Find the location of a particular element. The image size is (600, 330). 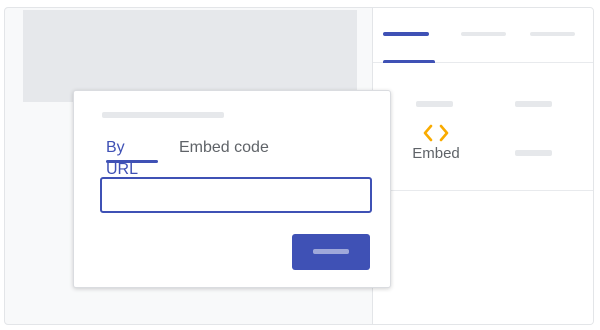

tab-active-indicator is located at coordinates (132, 161).